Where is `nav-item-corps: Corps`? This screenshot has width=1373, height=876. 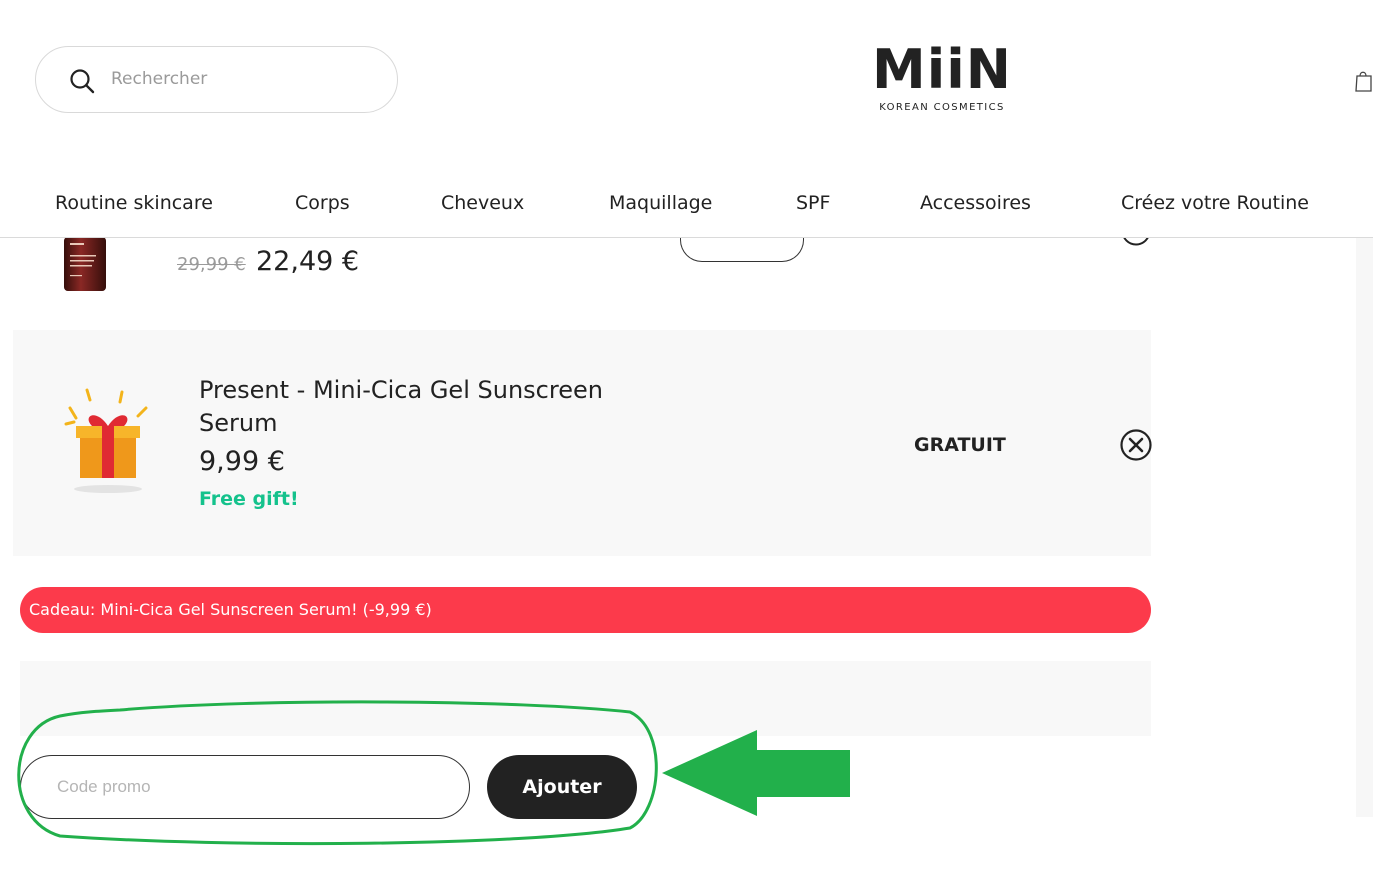
nav-item-corps: Corps is located at coordinates (322, 203).